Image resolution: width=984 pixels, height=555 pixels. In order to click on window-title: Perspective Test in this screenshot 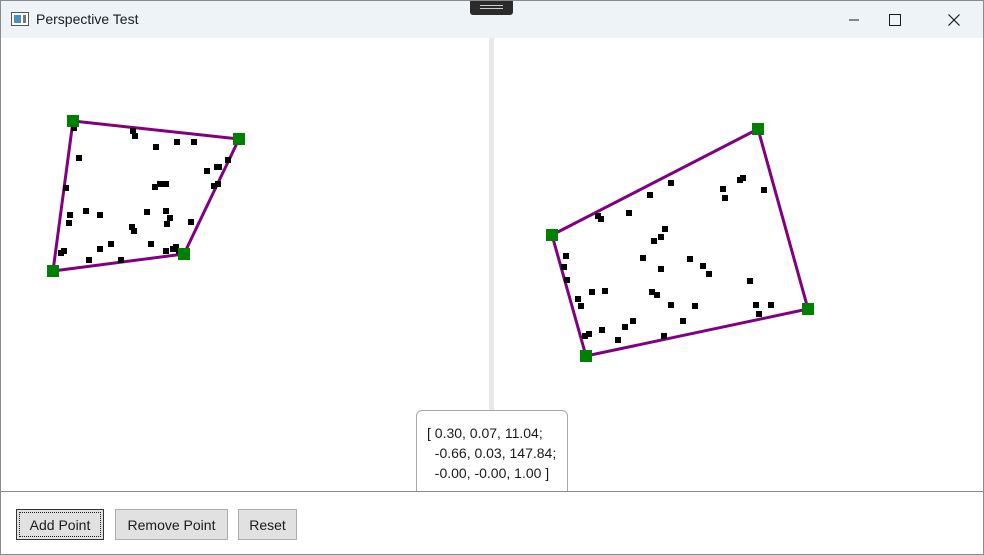, I will do `click(87, 19)`.